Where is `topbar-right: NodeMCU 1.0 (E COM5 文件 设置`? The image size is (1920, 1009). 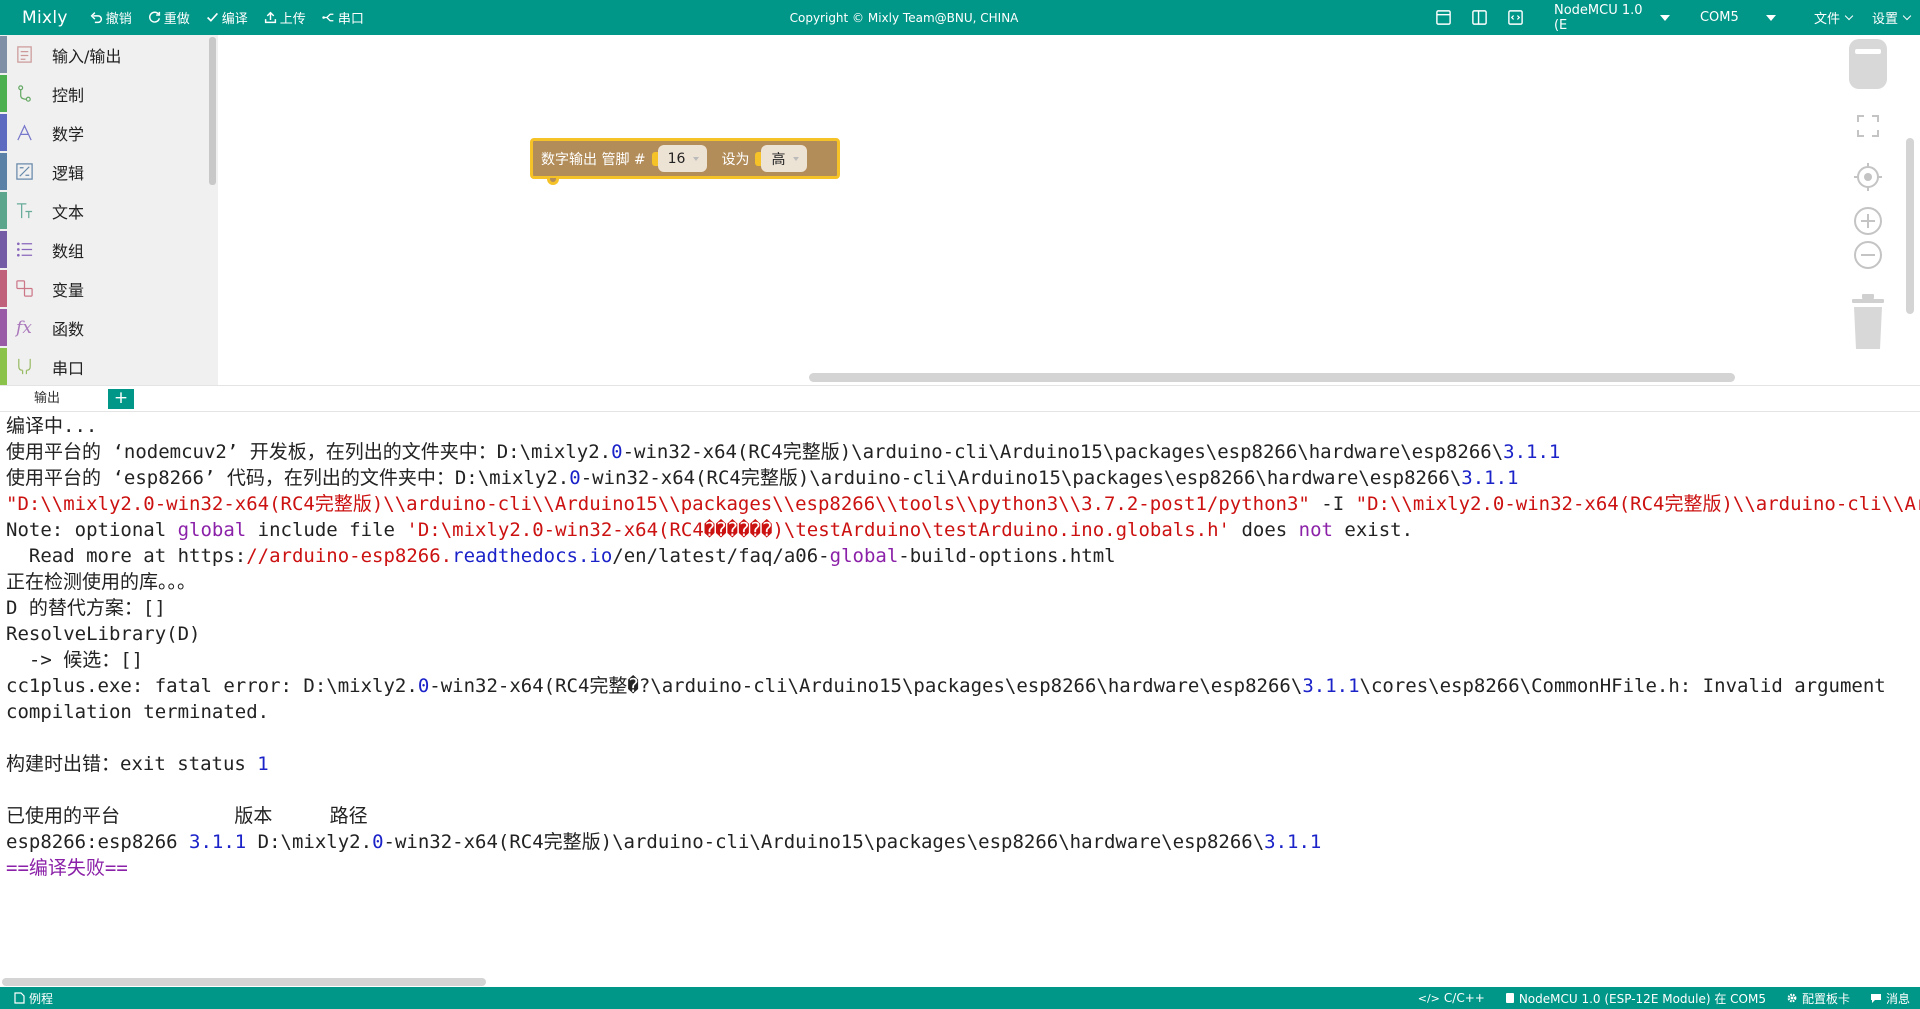
topbar-right: NodeMCU 1.0 (E COM5 文件 设置 is located at coordinates (1673, 17).